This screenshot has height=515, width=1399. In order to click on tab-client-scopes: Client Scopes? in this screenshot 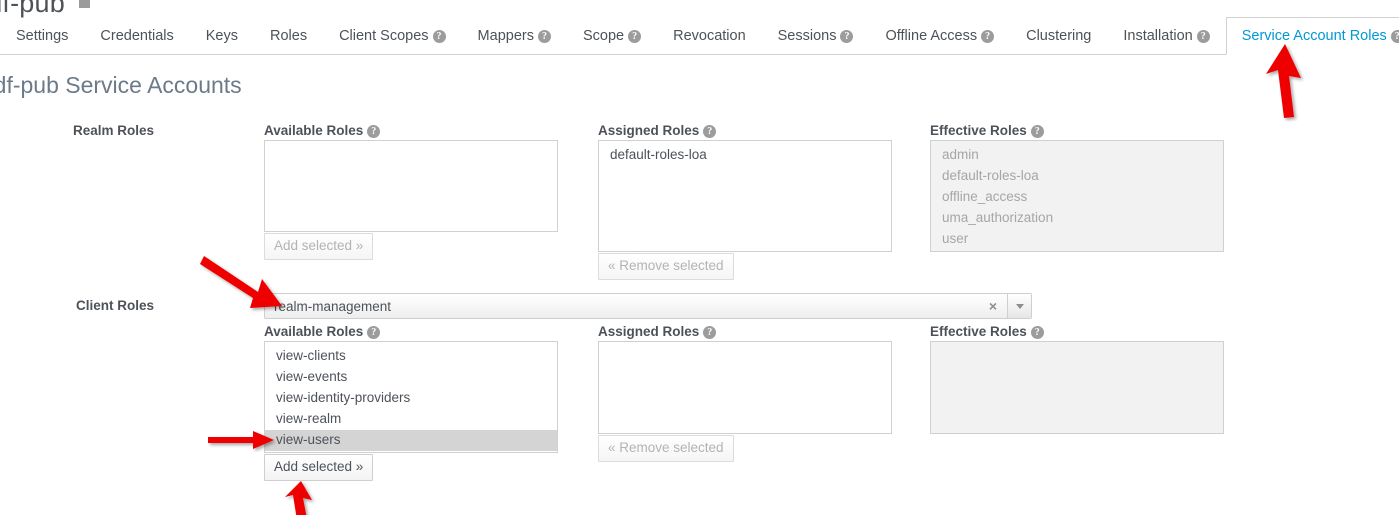, I will do `click(392, 36)`.